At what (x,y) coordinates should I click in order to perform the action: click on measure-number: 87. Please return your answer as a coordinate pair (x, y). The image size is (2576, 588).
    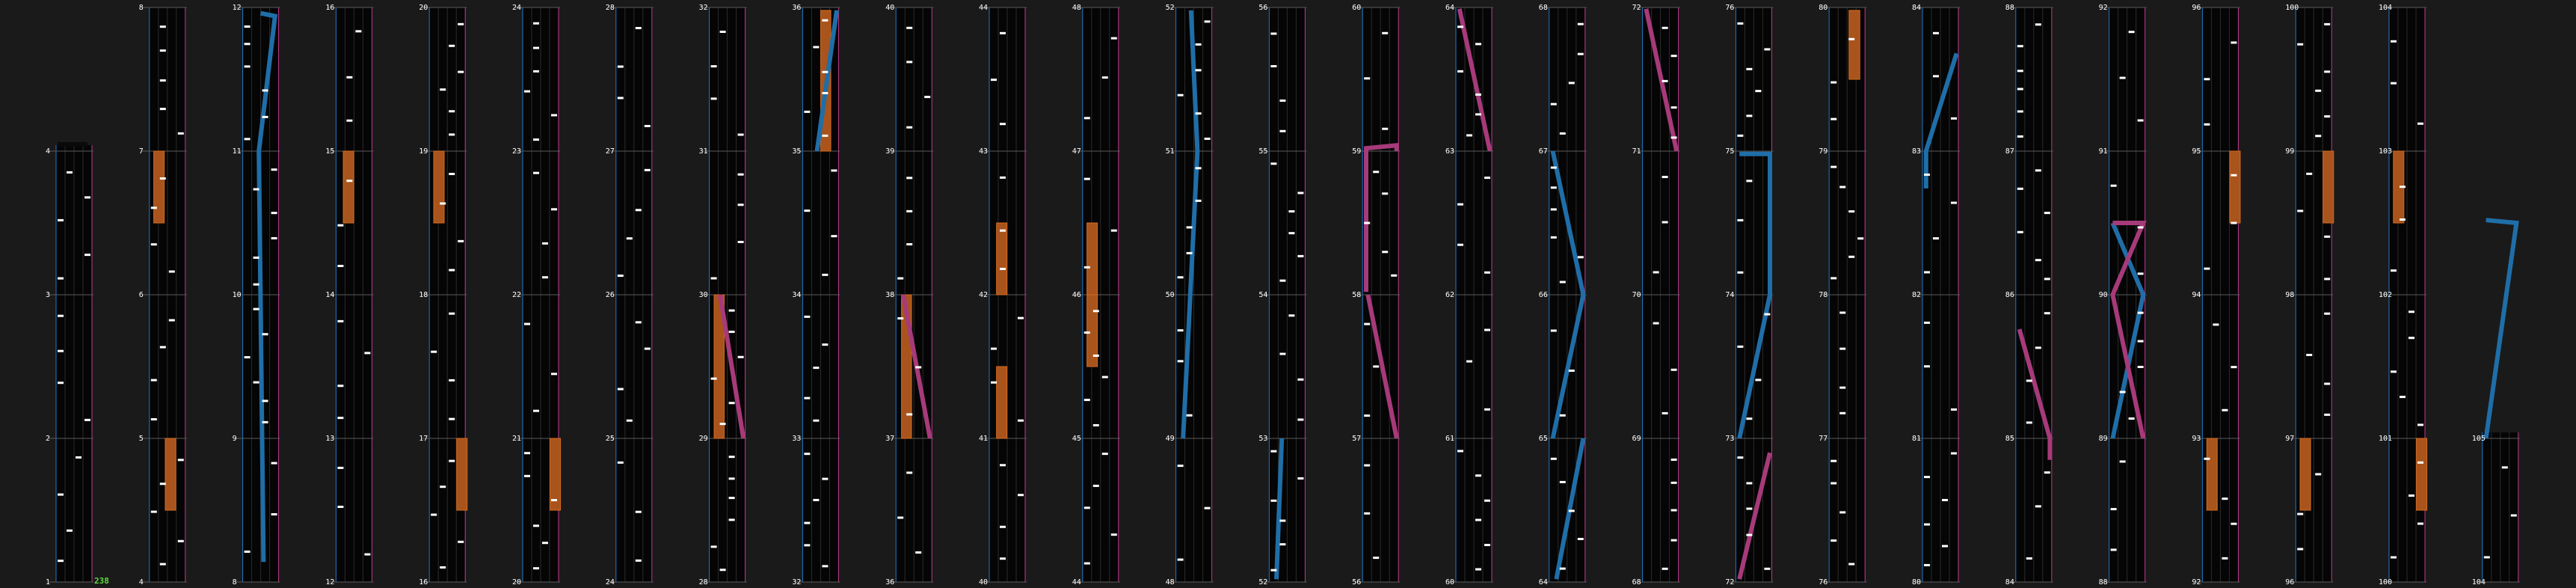
    Looking at the image, I should click on (2009, 151).